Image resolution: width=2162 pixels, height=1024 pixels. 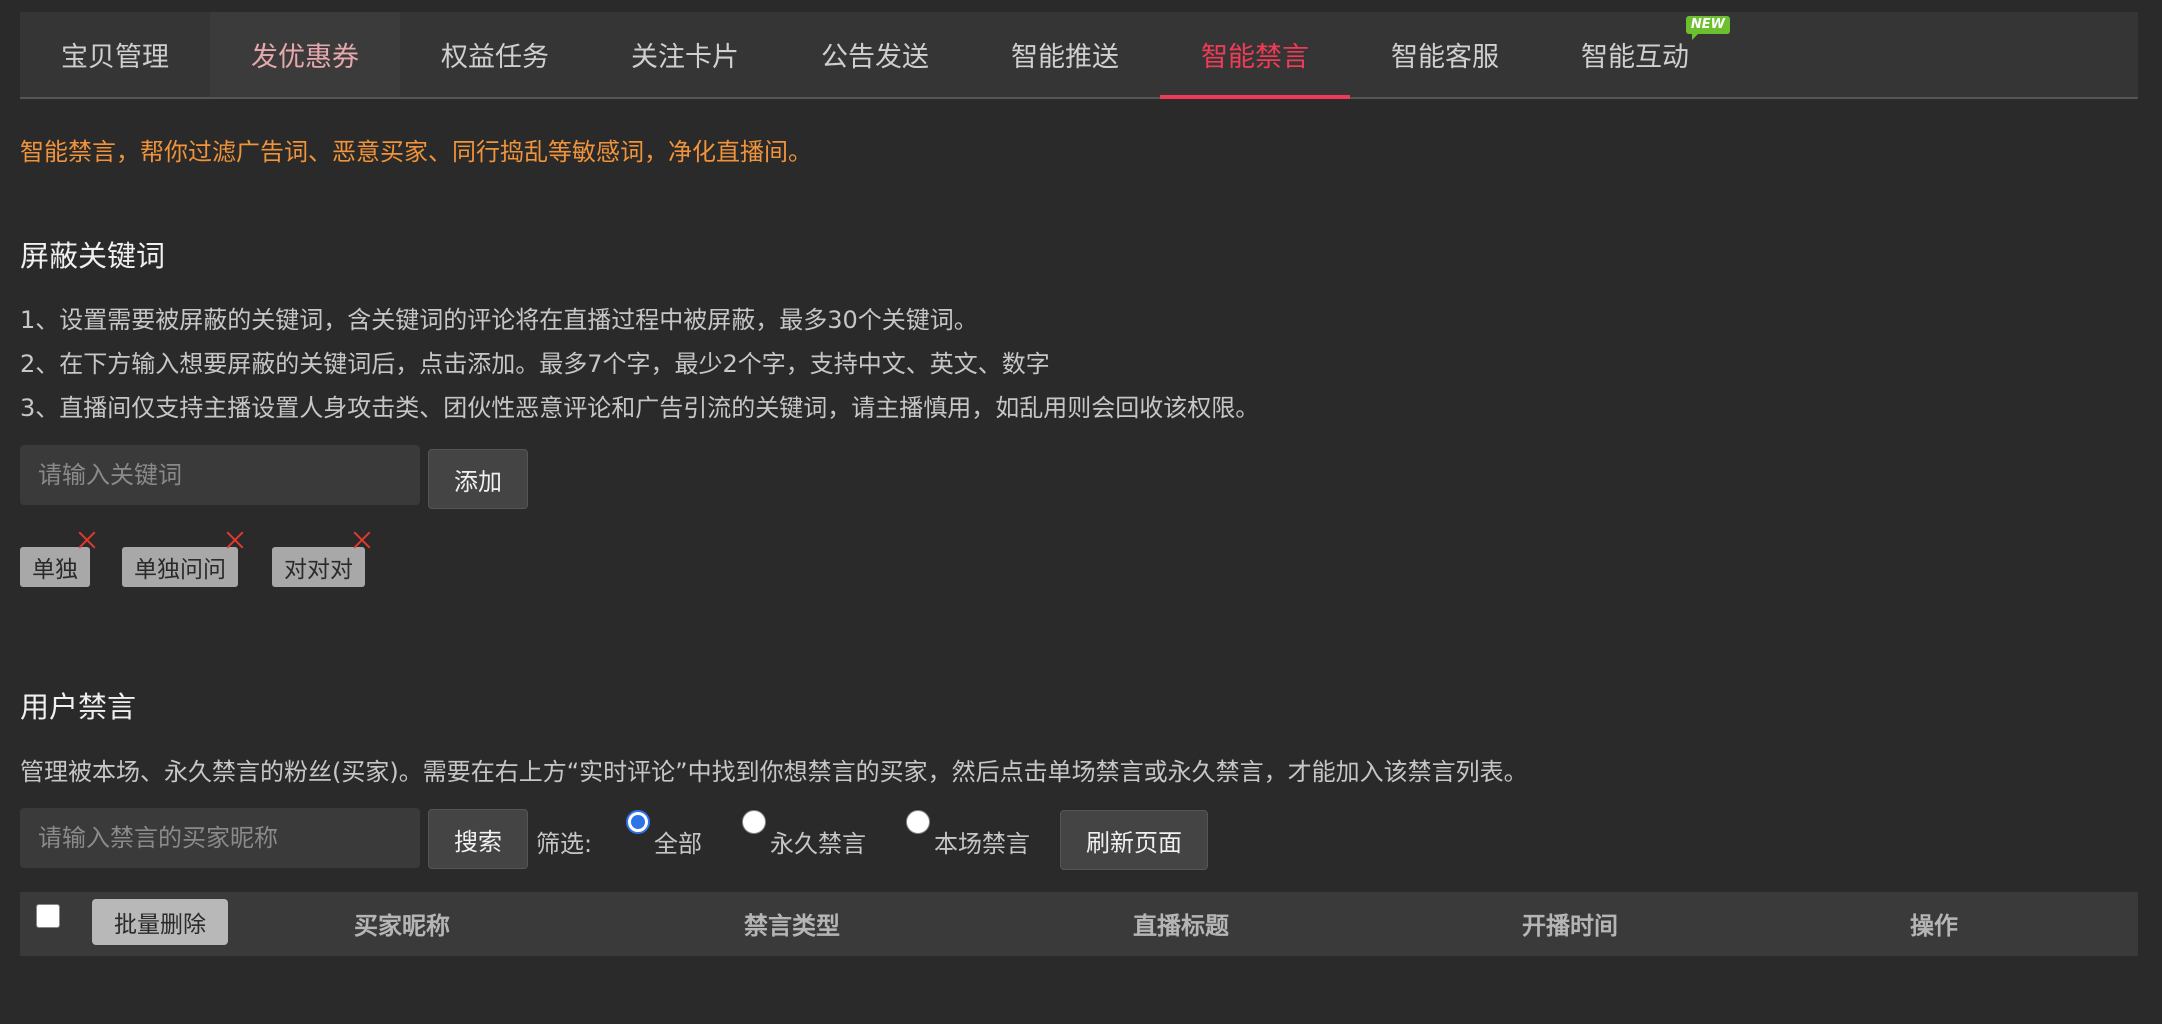 What do you see at coordinates (220, 475) in the screenshot?
I see `keyword-input` at bounding box center [220, 475].